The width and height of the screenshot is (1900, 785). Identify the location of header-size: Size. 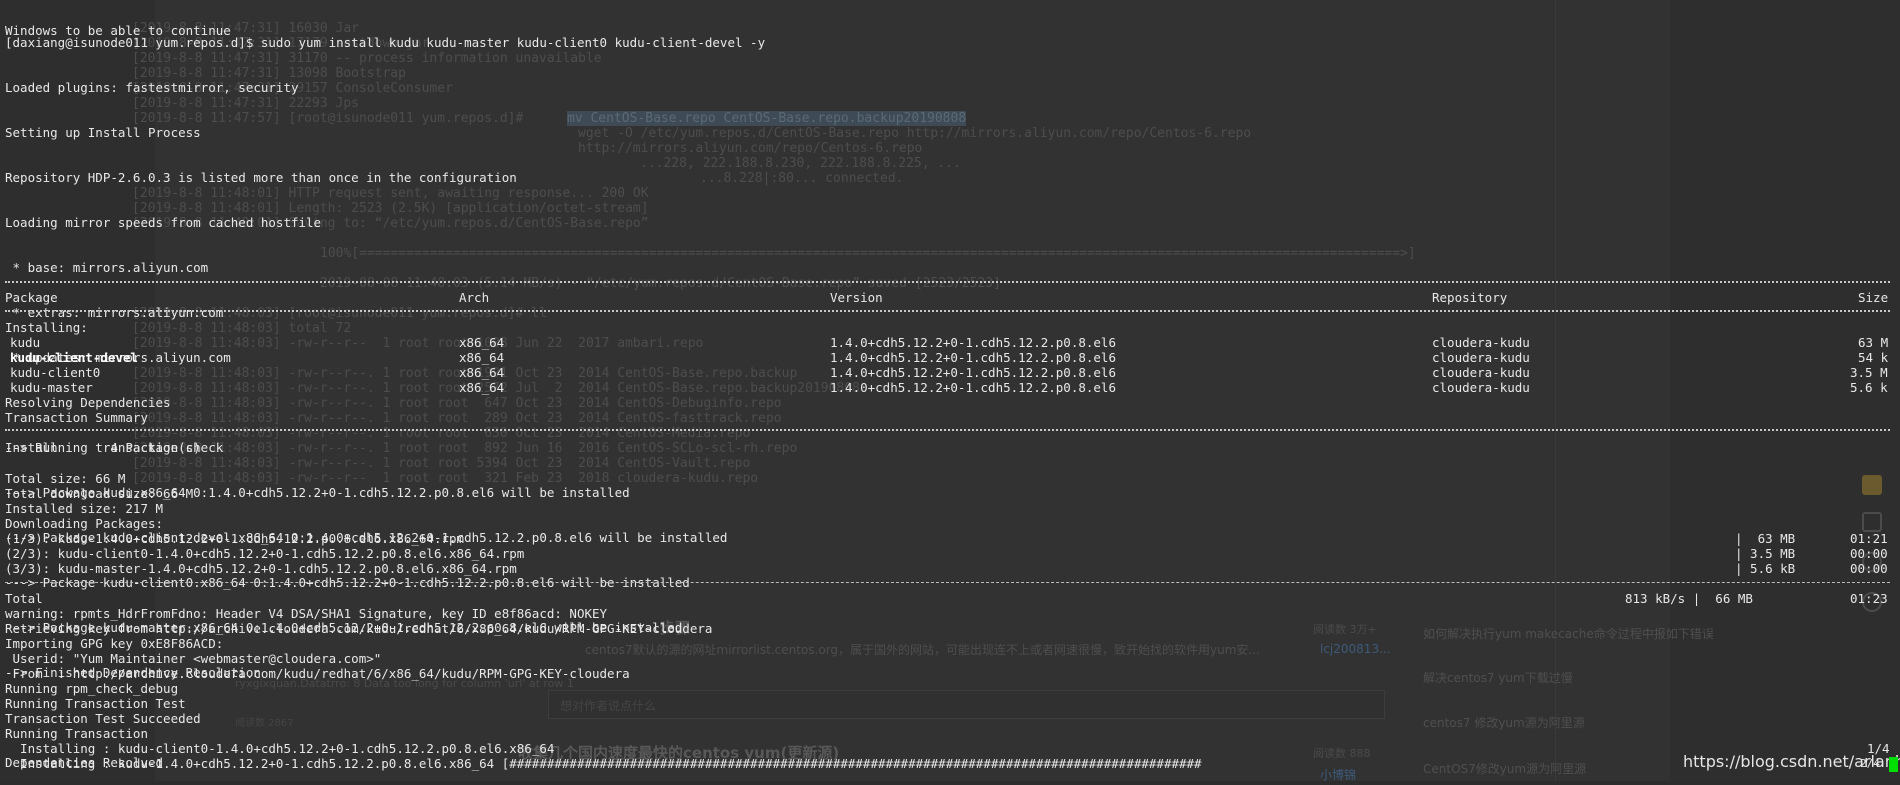
(1873, 297).